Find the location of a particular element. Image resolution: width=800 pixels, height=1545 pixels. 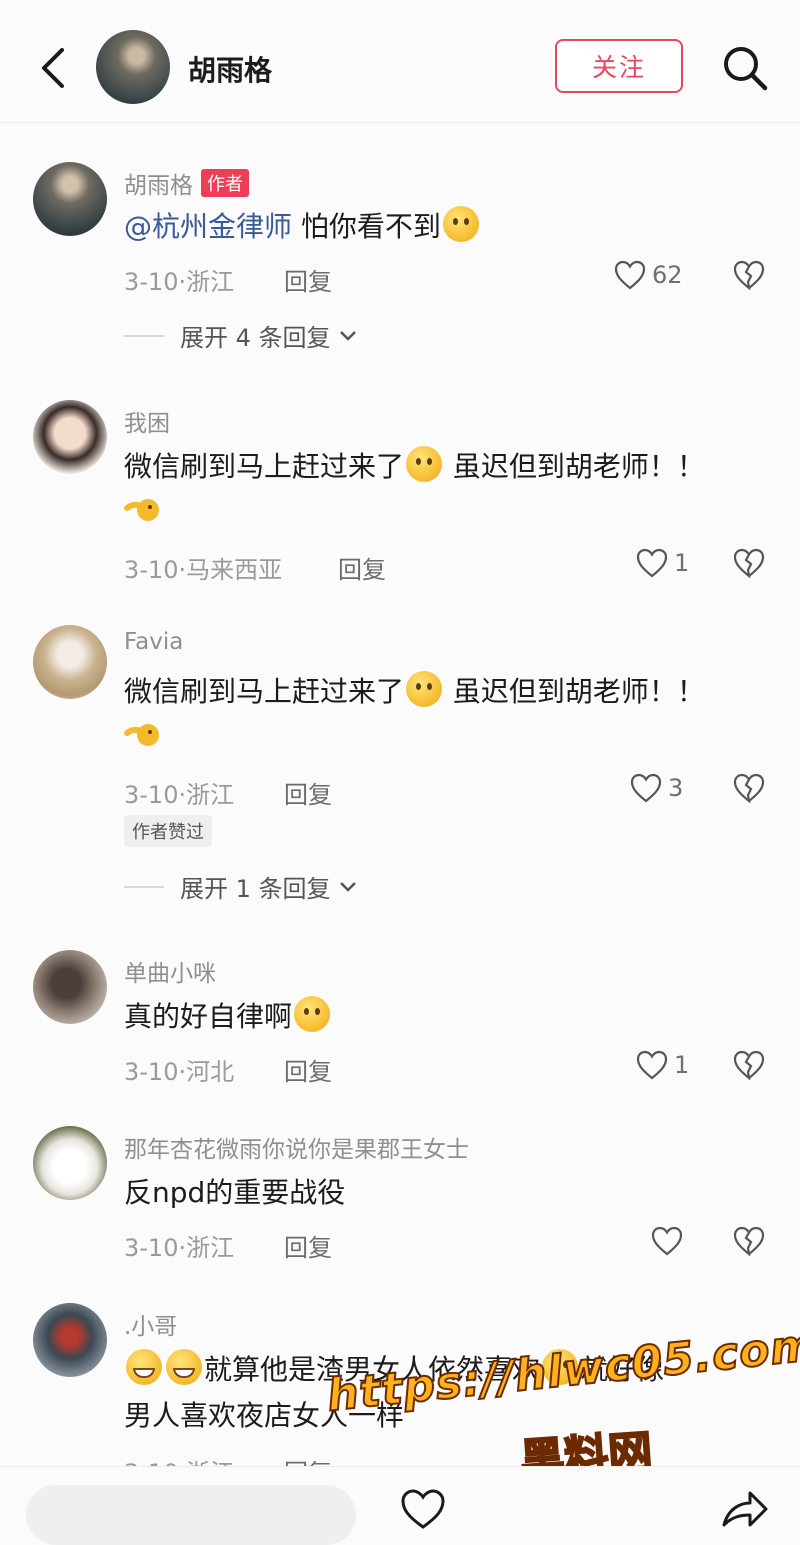

author-name: 胡雨格 is located at coordinates (158, 186).